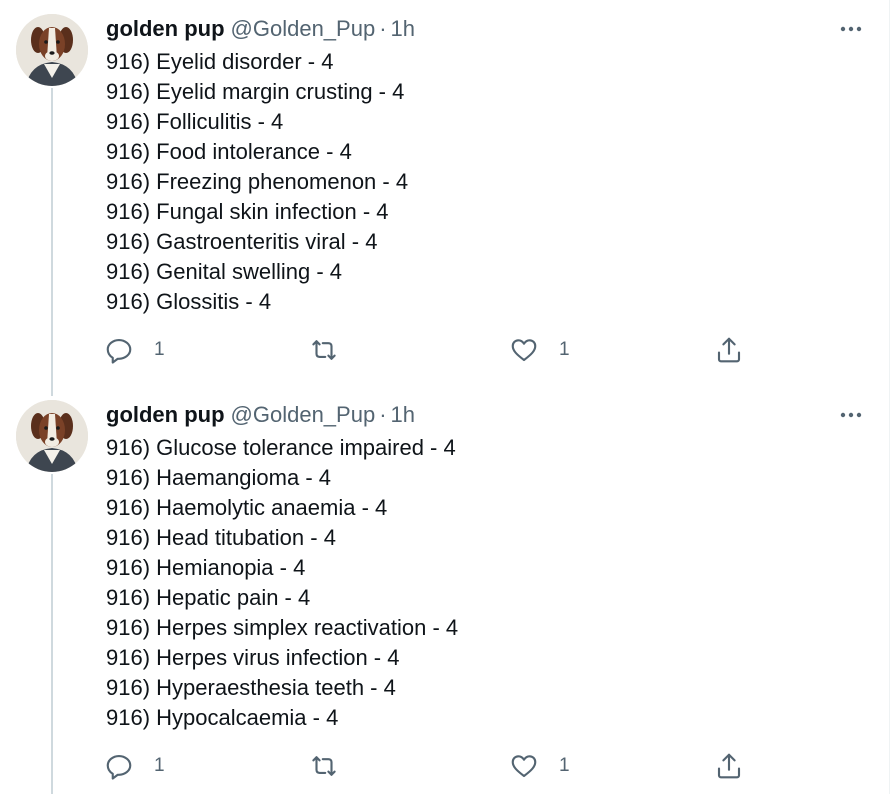 The width and height of the screenshot is (895, 794). What do you see at coordinates (222, 717) in the screenshot?
I see `tweet-line: 916) Hypocalcaemia - 4` at bounding box center [222, 717].